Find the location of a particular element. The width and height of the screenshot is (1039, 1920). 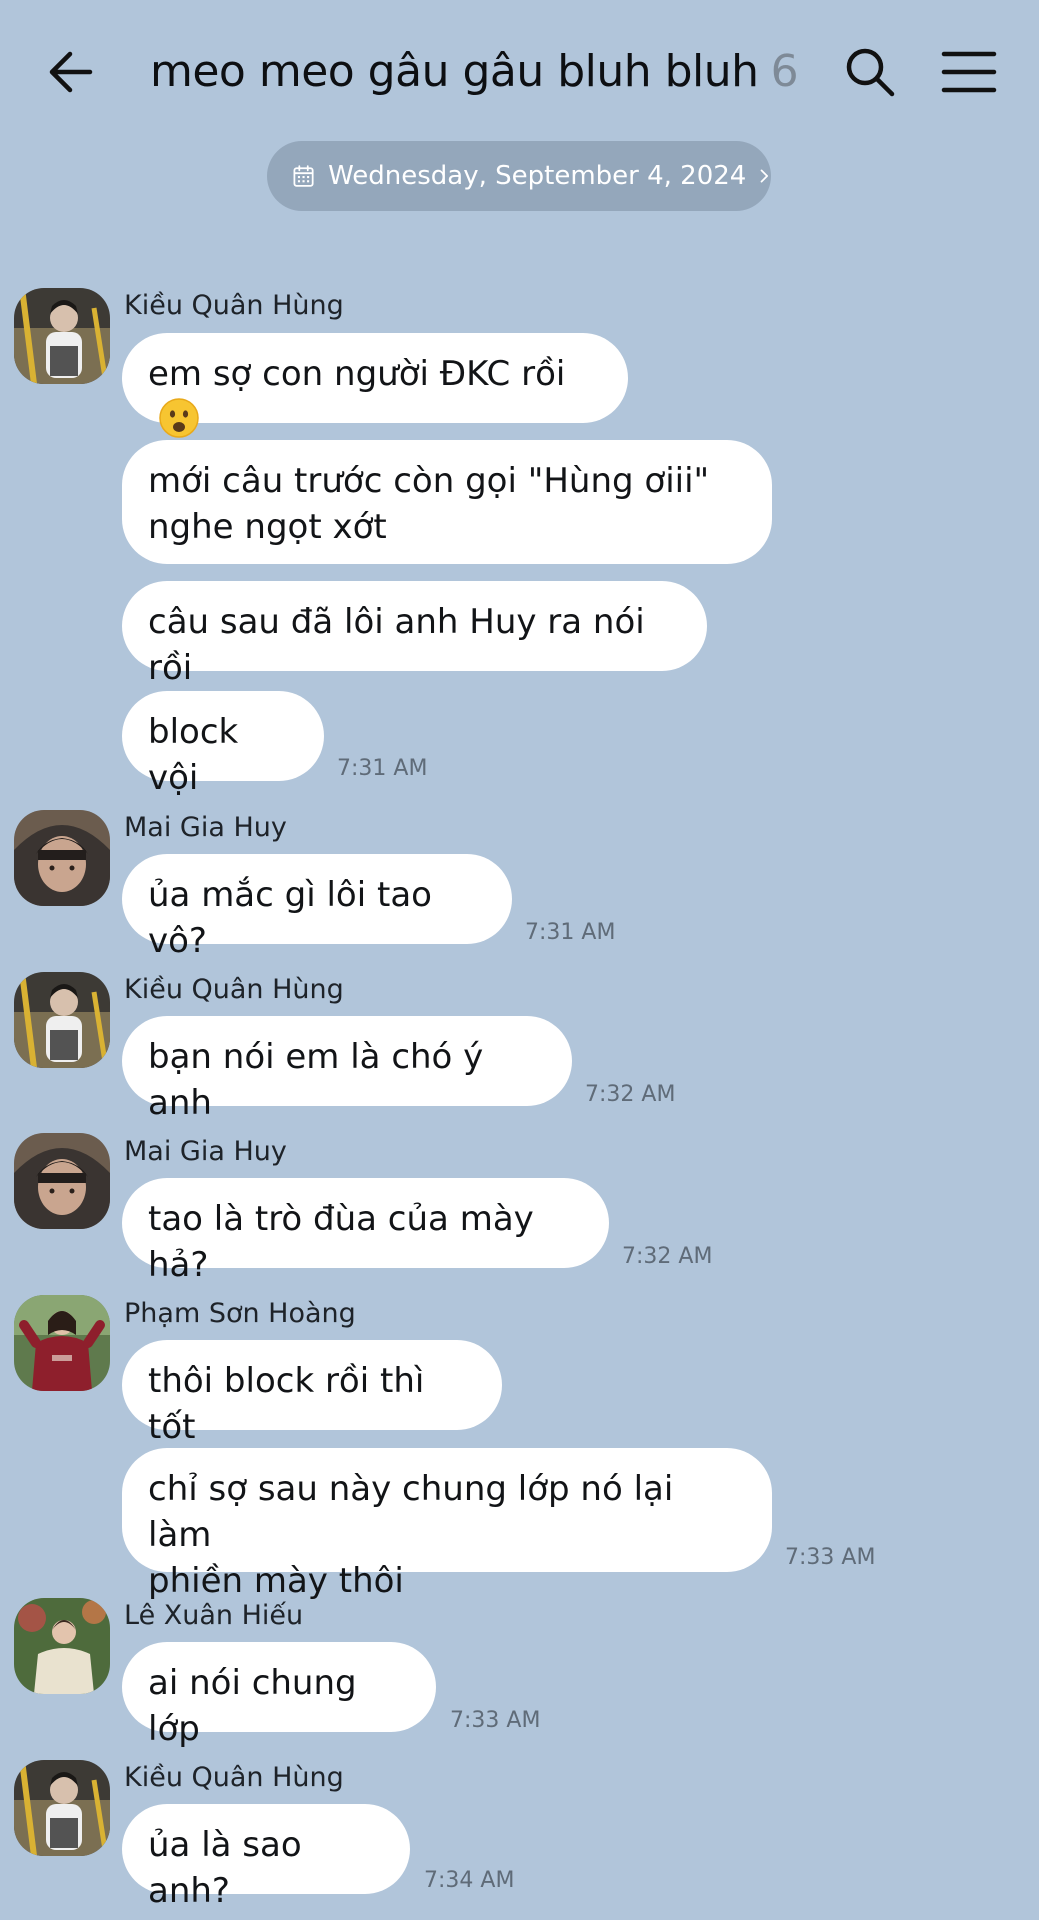

message-bubble: ai nói chung lớp is located at coordinates (279, 1695).